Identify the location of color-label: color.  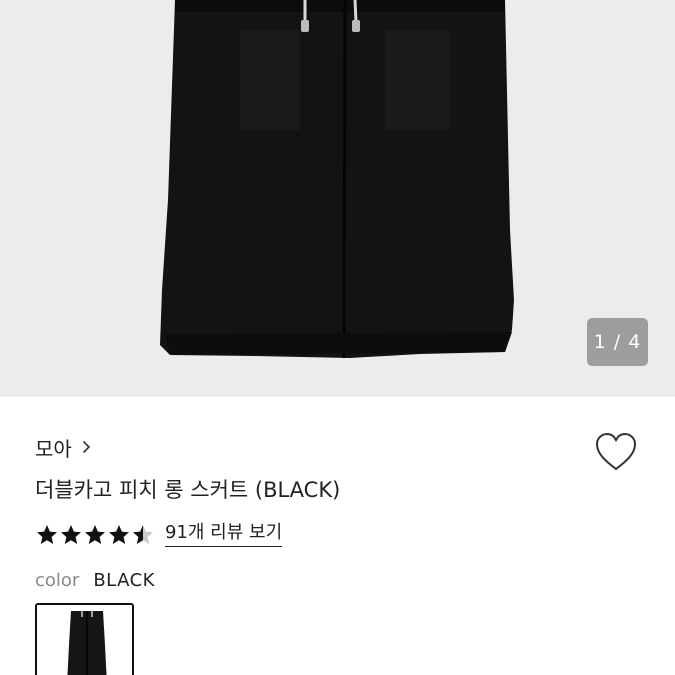
(57, 580).